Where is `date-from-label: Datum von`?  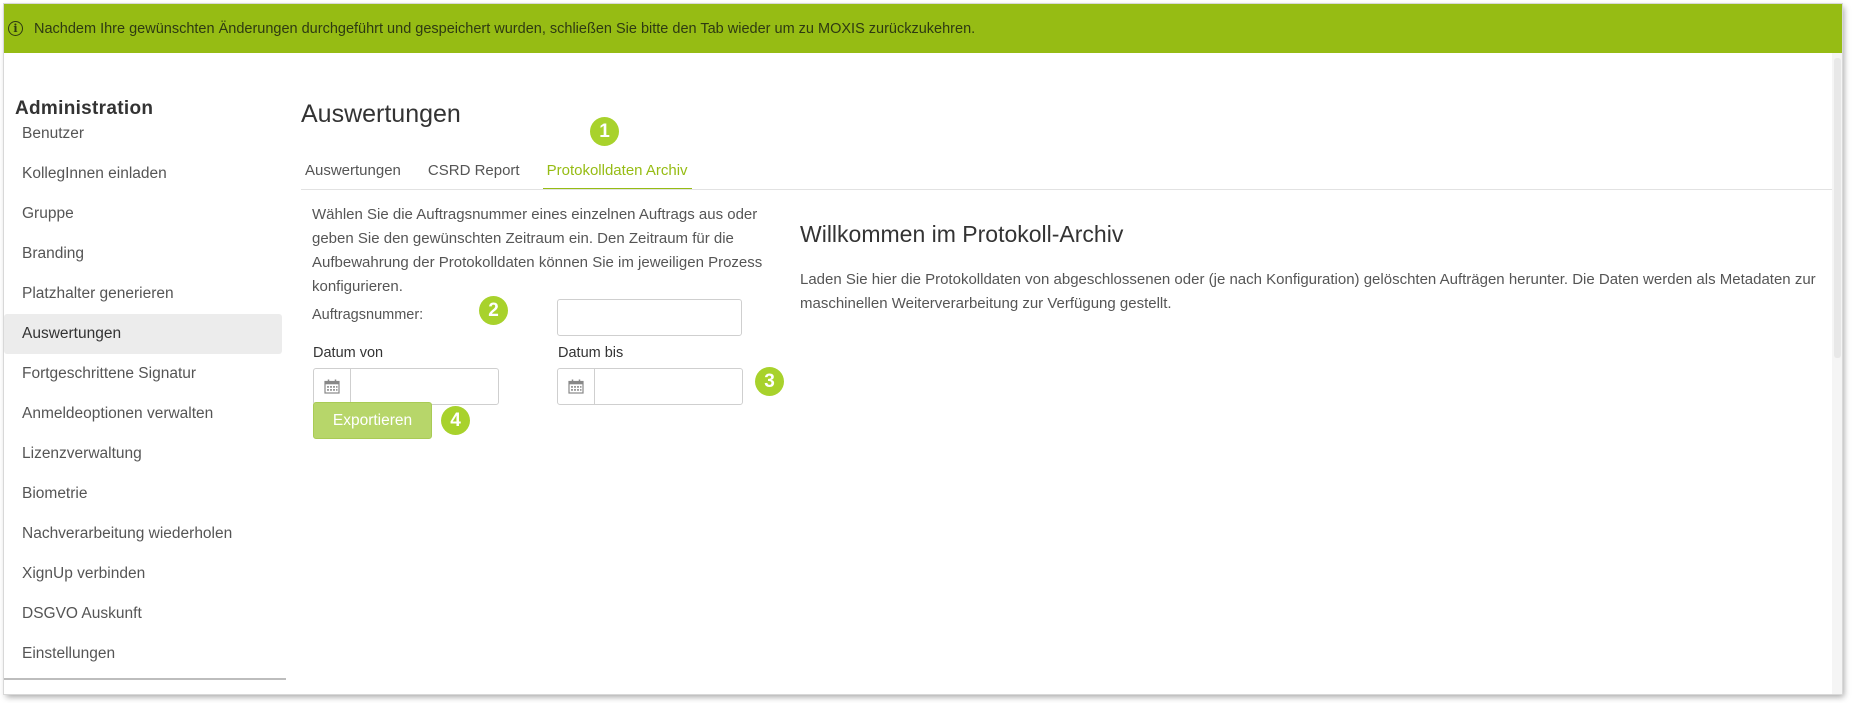
date-from-label: Datum von is located at coordinates (348, 353).